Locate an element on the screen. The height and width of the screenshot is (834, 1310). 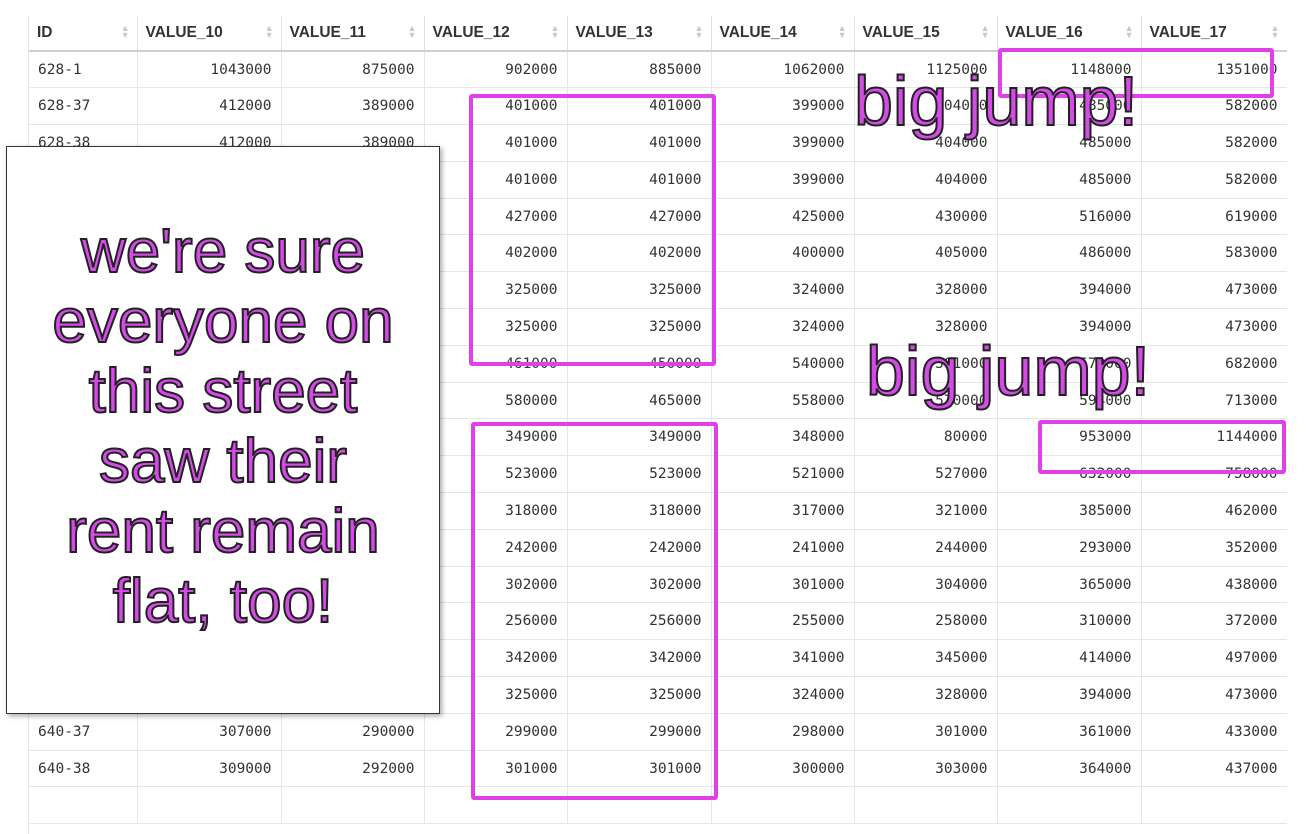
value-cell: 255000 is located at coordinates (783, 621).